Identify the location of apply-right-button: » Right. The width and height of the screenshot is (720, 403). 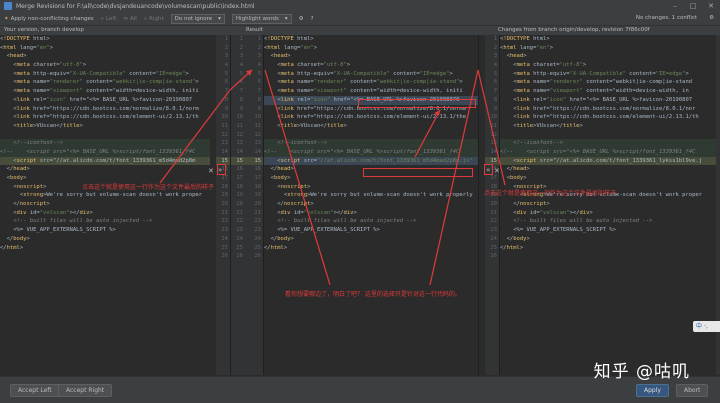
(154, 19).